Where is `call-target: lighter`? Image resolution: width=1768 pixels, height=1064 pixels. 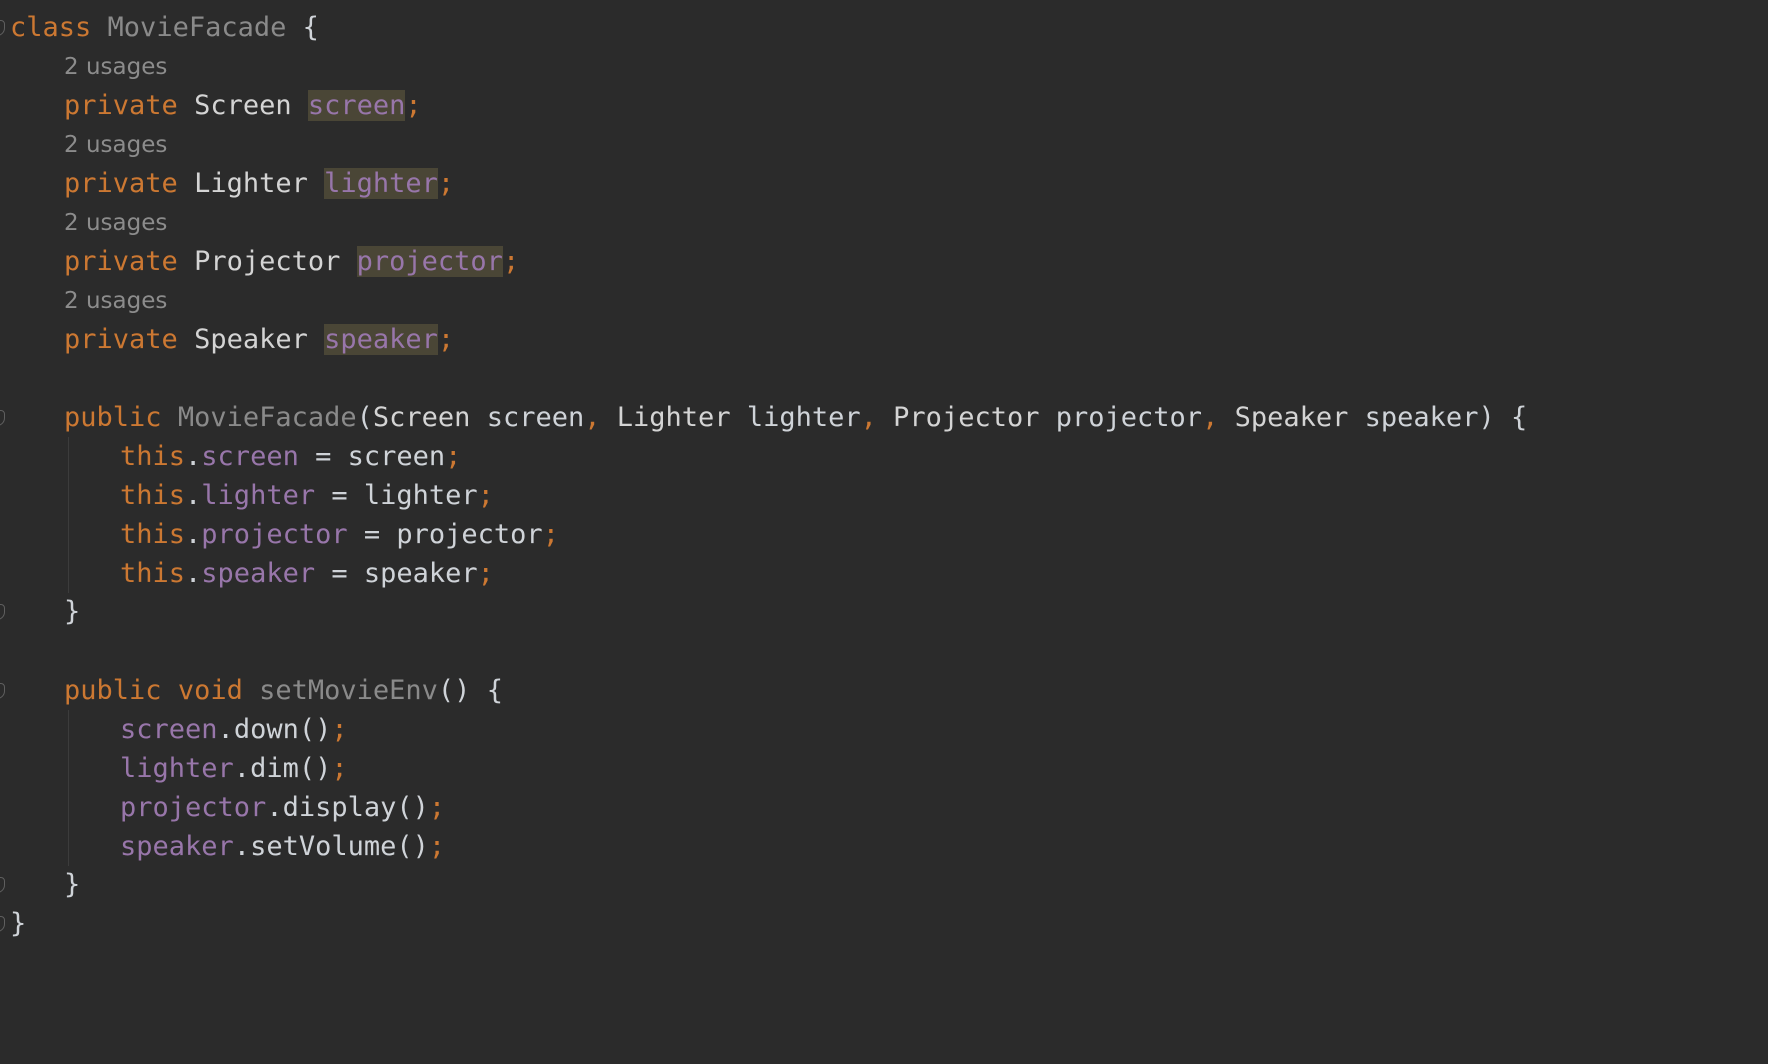
call-target: lighter is located at coordinates (177, 768).